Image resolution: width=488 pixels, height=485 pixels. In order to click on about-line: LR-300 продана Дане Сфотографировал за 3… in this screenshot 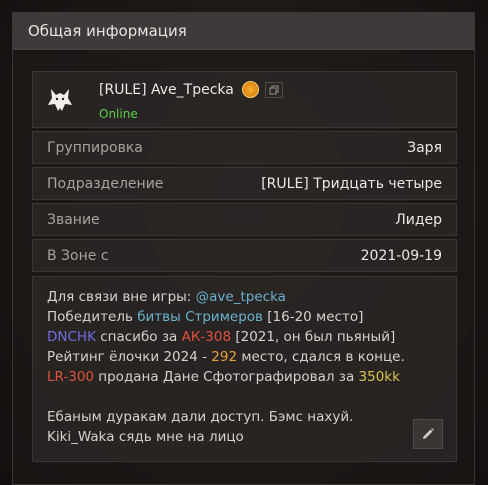, I will do `click(223, 377)`.